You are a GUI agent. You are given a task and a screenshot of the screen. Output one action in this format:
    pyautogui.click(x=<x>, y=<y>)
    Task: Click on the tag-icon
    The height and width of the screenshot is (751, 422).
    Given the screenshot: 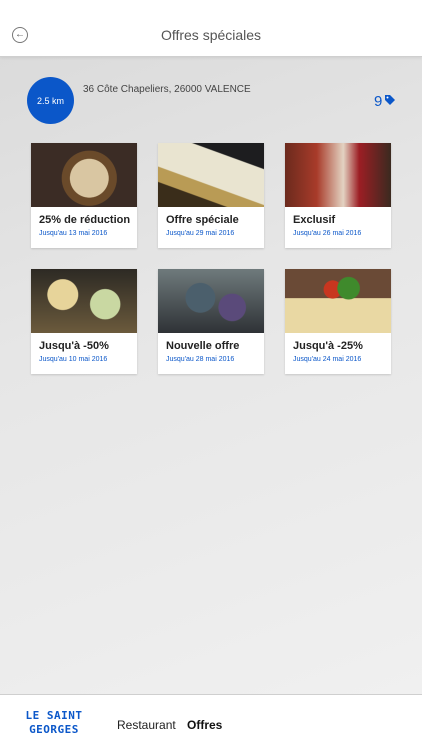 What is the action you would take?
    pyautogui.click(x=390, y=101)
    